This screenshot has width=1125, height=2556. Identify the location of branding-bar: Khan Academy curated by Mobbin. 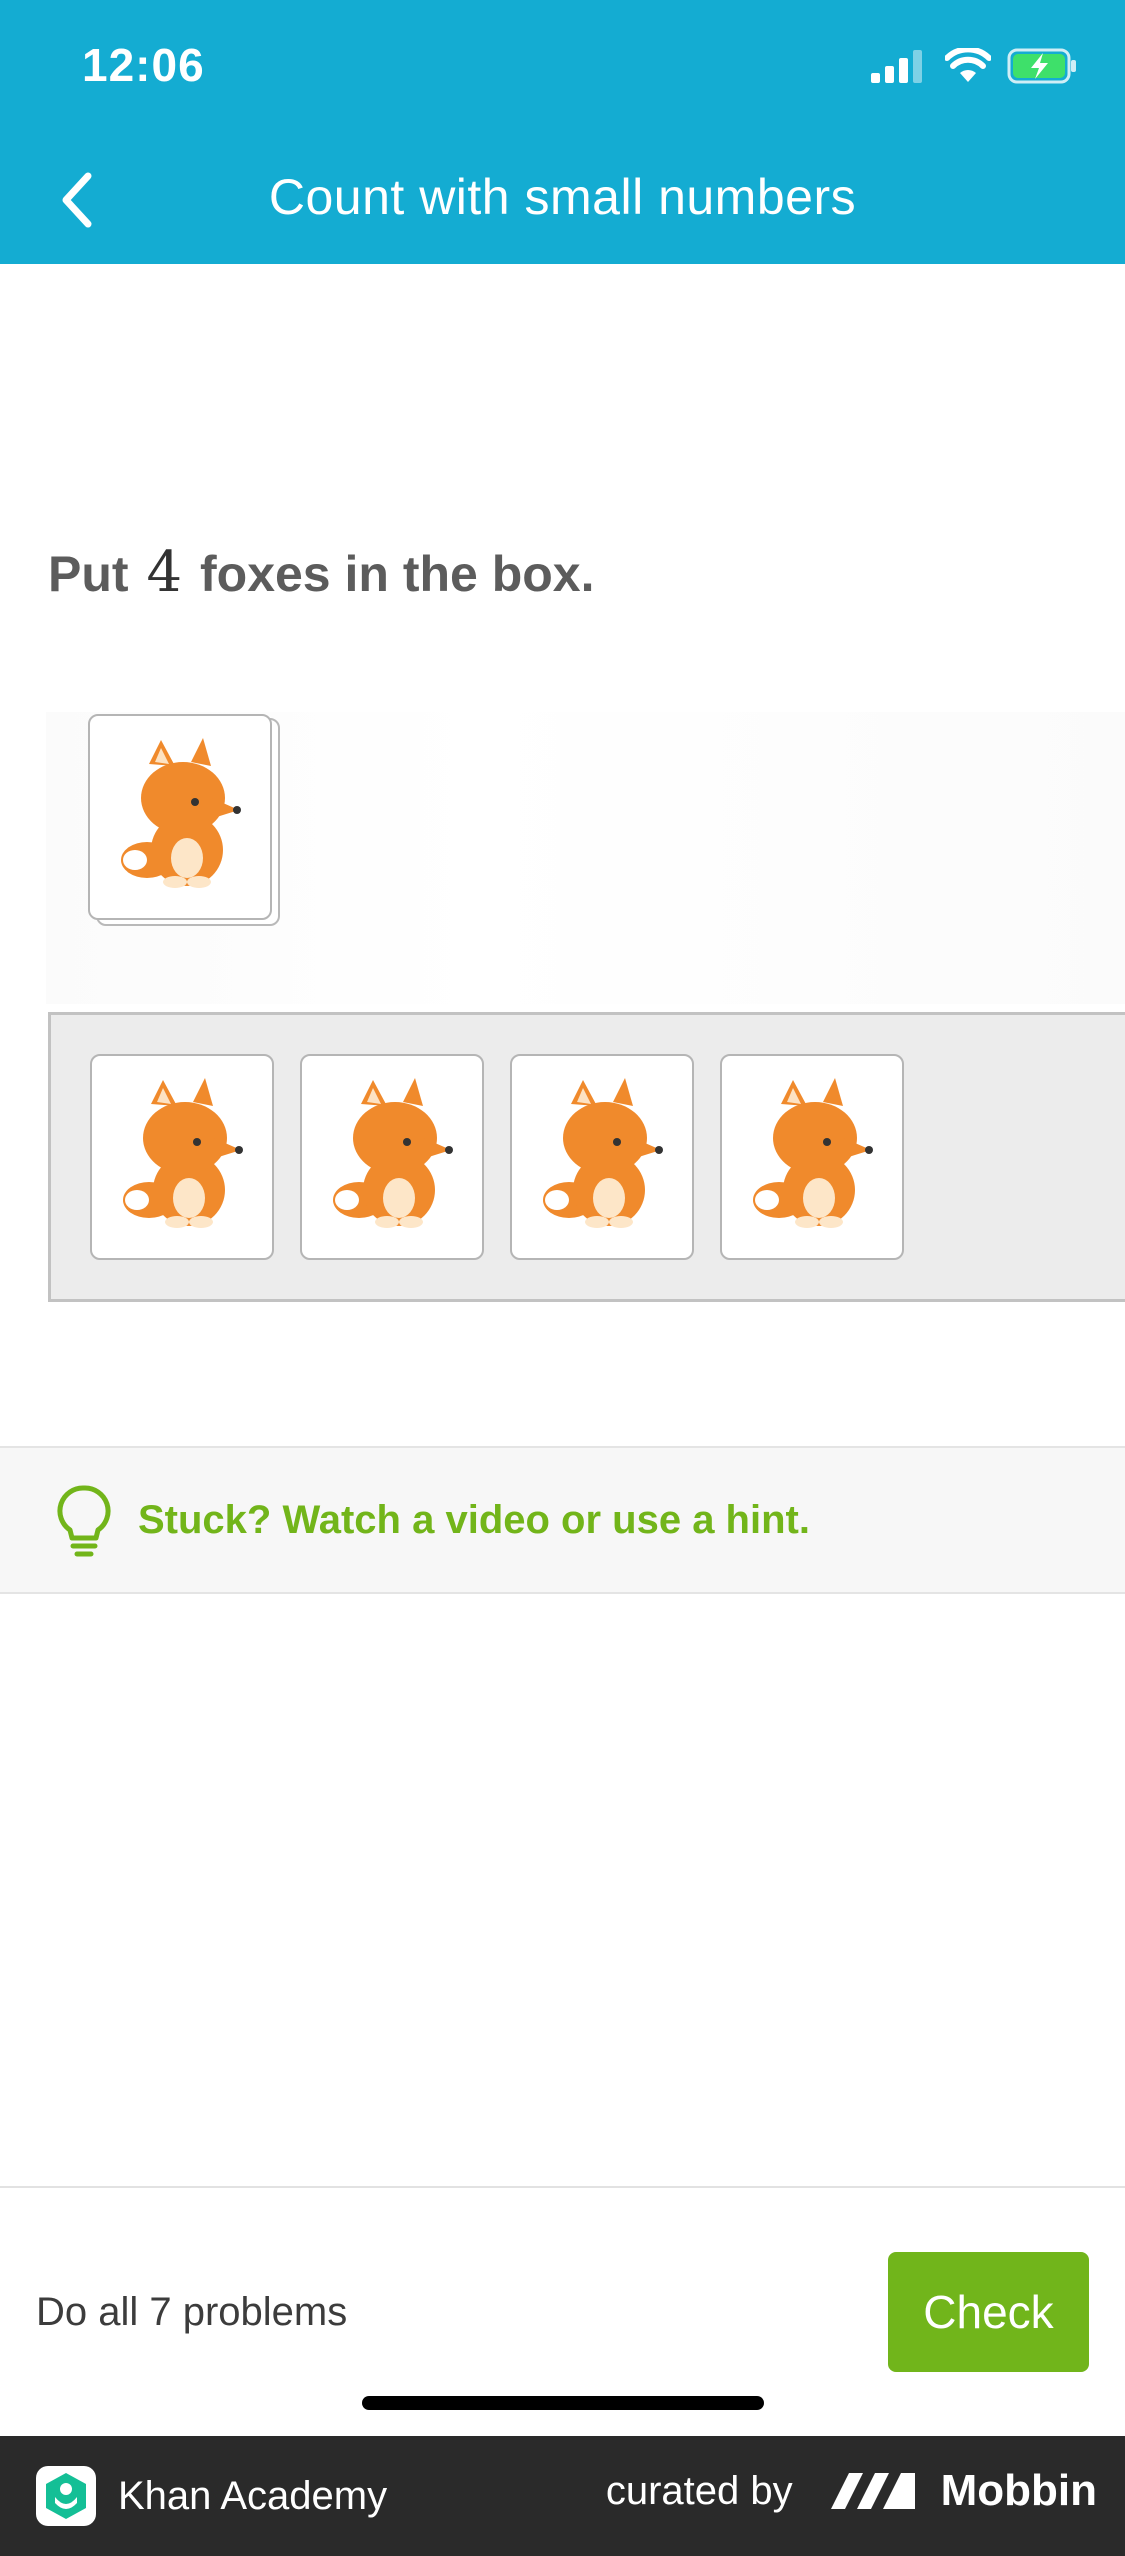
(562, 2496).